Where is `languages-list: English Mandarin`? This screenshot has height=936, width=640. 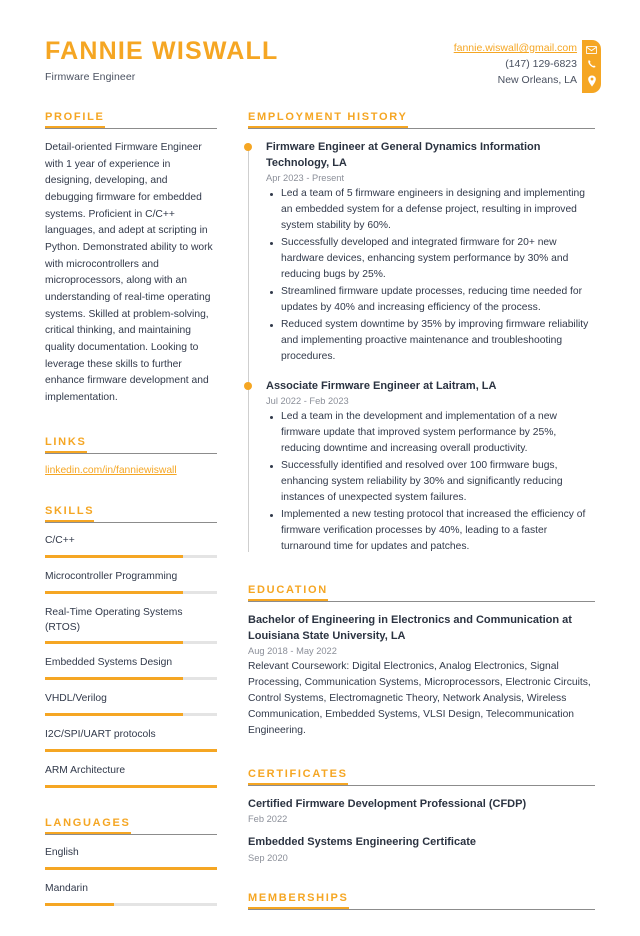
languages-list: English Mandarin is located at coordinates (131, 876).